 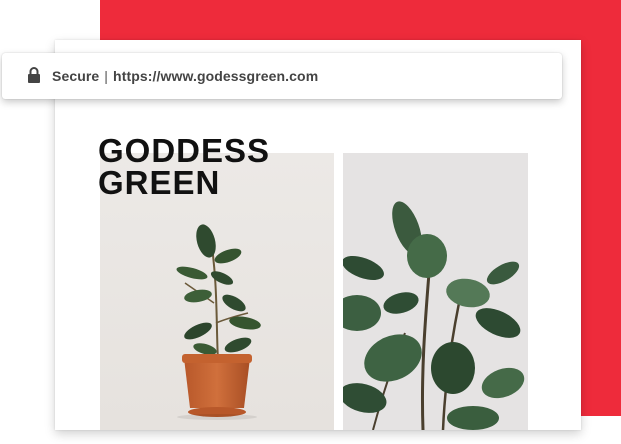 What do you see at coordinates (159, 182) in the screenshot?
I see `site-title-line-2: GREEN` at bounding box center [159, 182].